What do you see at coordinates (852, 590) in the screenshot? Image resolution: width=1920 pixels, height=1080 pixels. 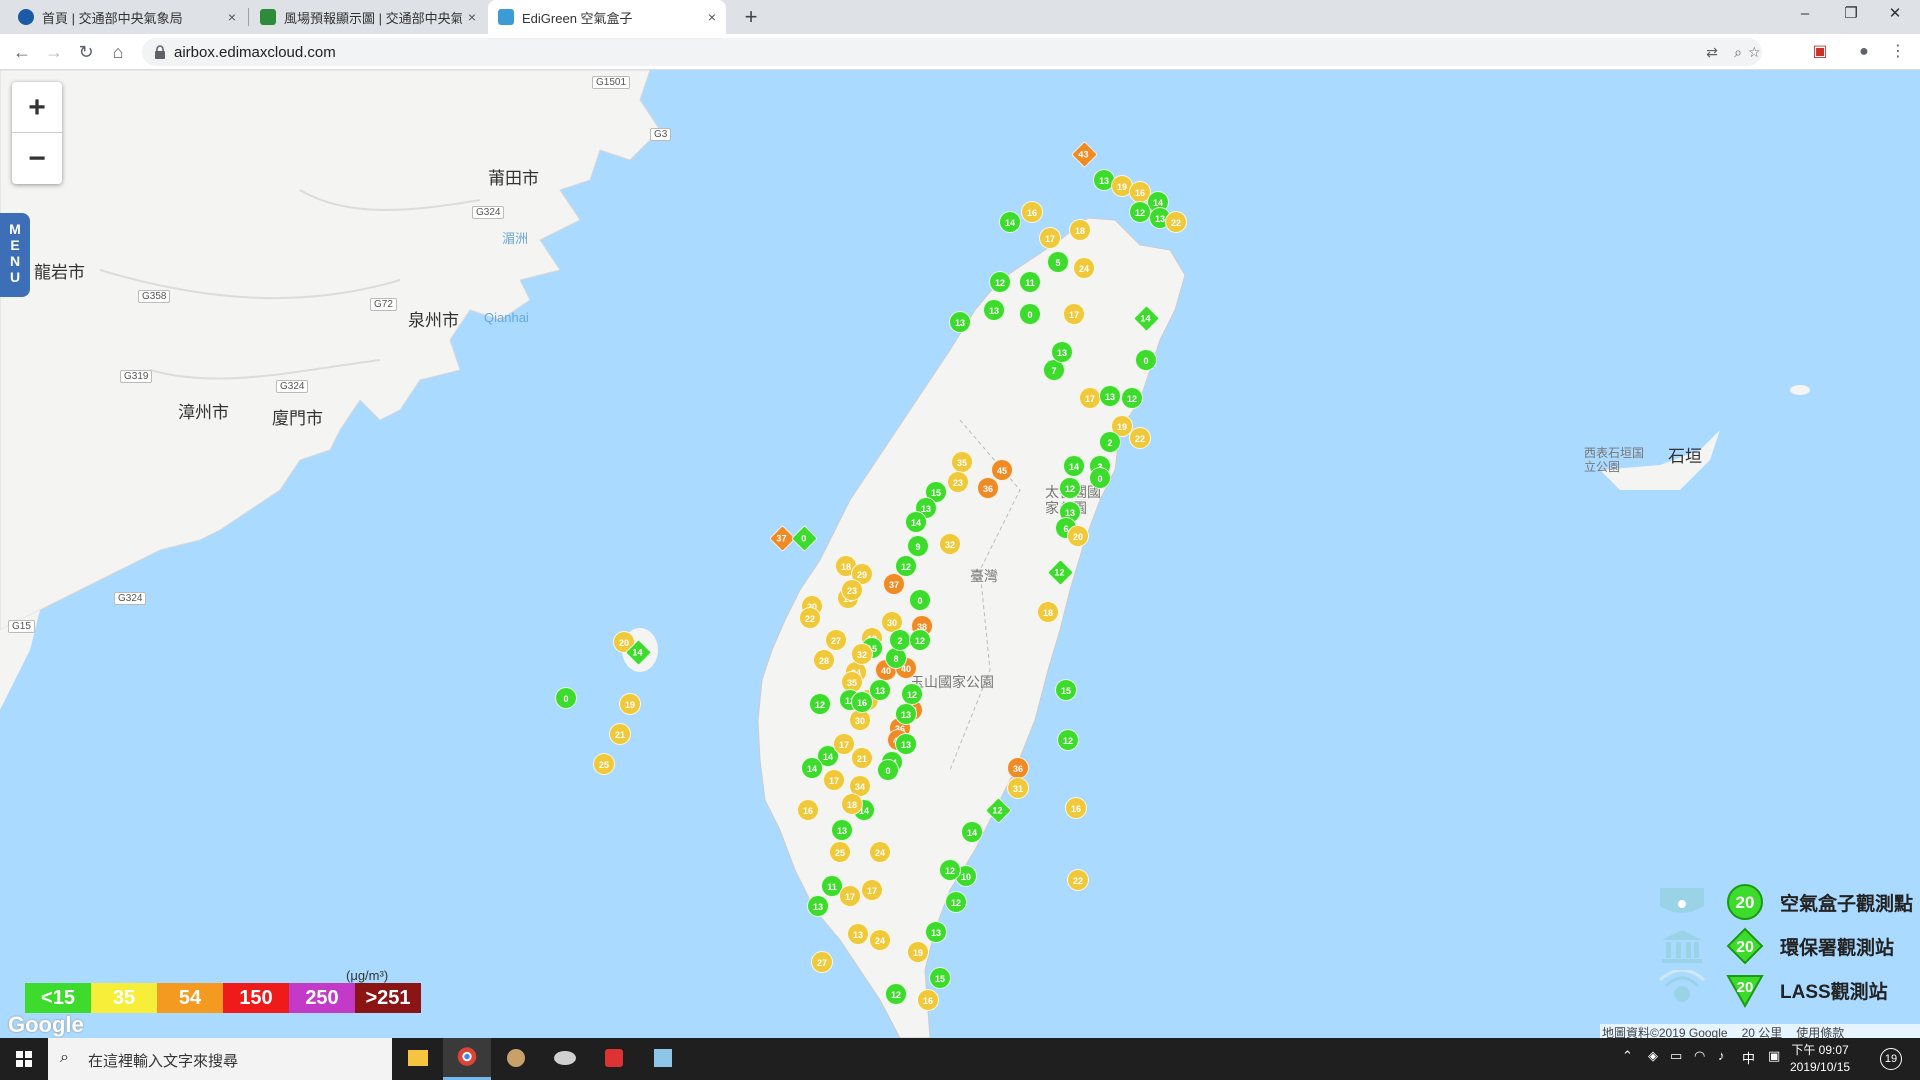 I see `station-marker: 23` at bounding box center [852, 590].